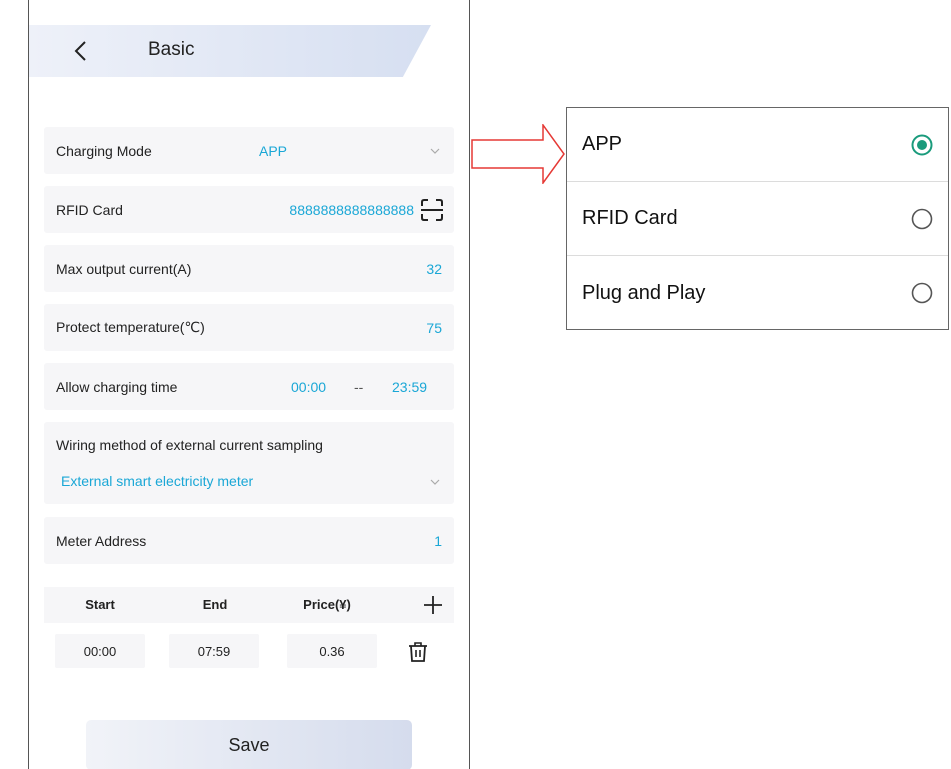 This screenshot has width=951, height=769. I want to click on max-current-row: Max output current(A) 32, so click(249, 268).